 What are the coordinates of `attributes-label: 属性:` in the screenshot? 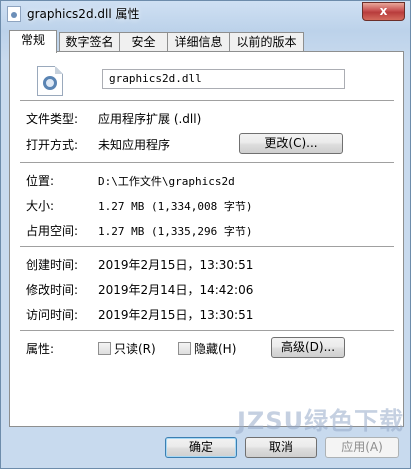 It's located at (40, 349).